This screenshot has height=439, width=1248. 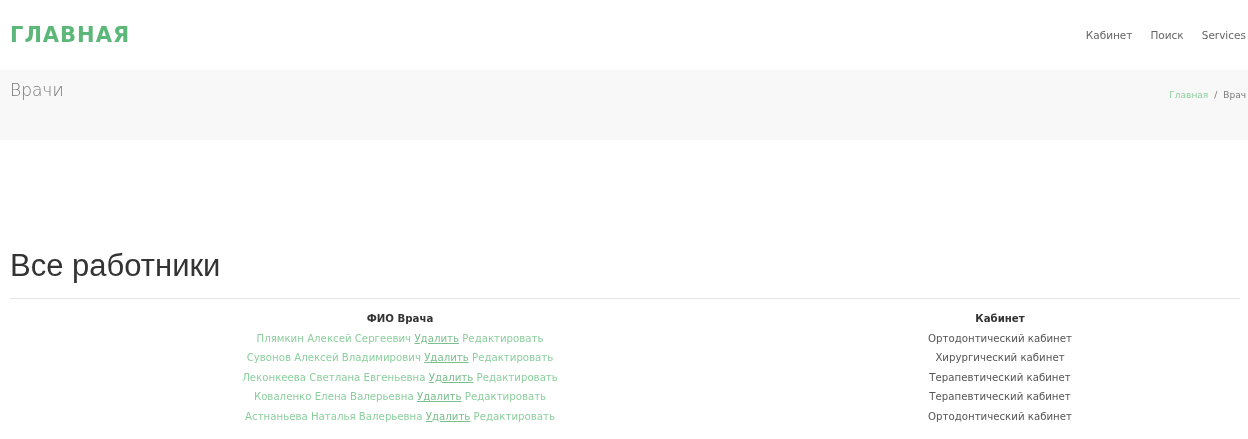 What do you see at coordinates (333, 396) in the screenshot?
I see `doctor-name: Коваленко Елена Валерьевна` at bounding box center [333, 396].